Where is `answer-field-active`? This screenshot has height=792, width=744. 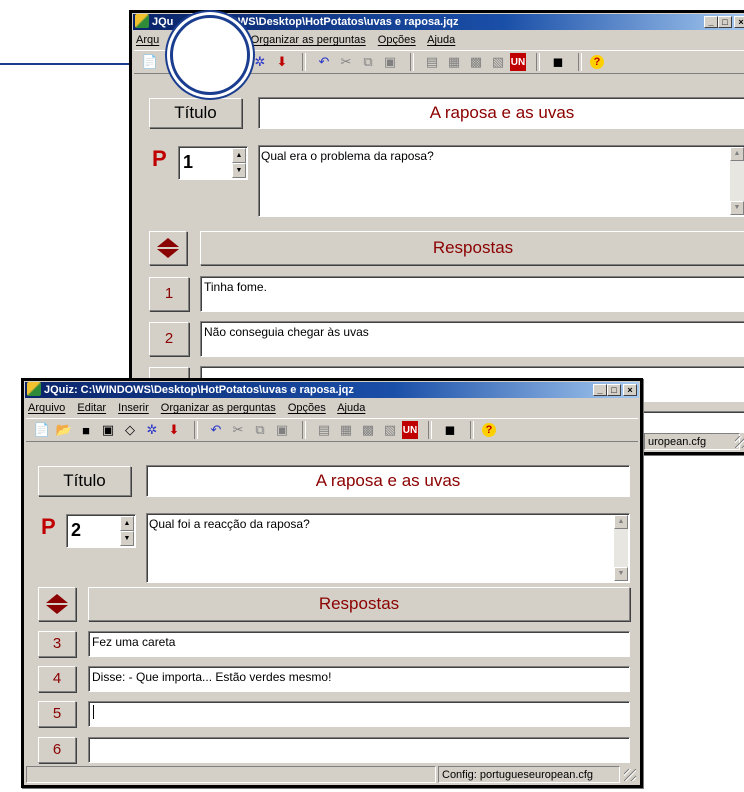 answer-field-active is located at coordinates (359, 714).